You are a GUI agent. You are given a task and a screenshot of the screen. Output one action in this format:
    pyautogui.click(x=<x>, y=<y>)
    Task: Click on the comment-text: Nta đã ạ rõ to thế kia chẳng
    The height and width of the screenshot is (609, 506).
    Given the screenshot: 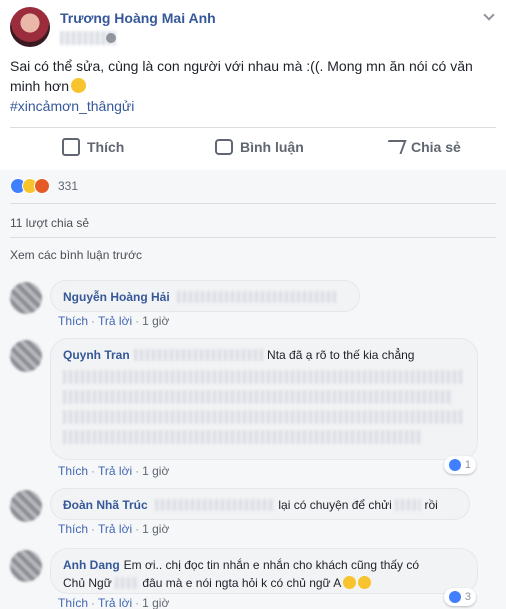 What is the action you would take?
    pyautogui.click(x=341, y=355)
    